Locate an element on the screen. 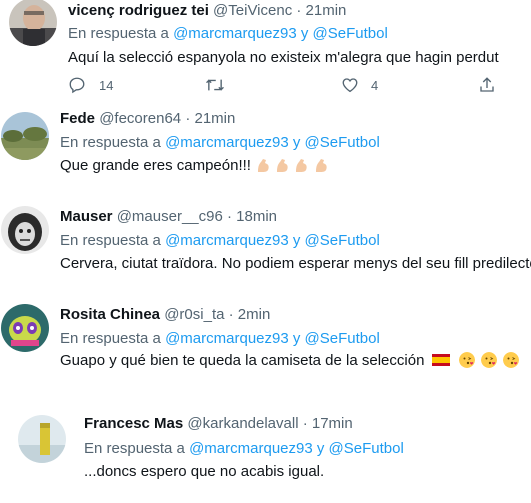 This screenshot has height=503, width=531. user-handle: @r0si_ta is located at coordinates (194, 314).